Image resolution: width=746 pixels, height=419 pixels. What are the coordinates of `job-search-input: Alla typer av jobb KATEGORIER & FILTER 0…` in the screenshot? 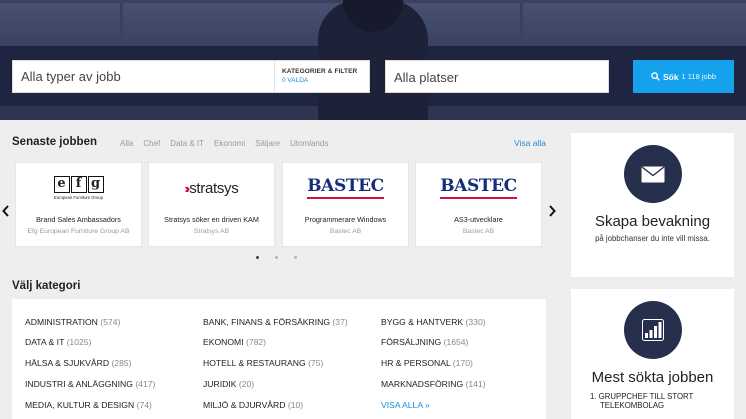 It's located at (191, 76).